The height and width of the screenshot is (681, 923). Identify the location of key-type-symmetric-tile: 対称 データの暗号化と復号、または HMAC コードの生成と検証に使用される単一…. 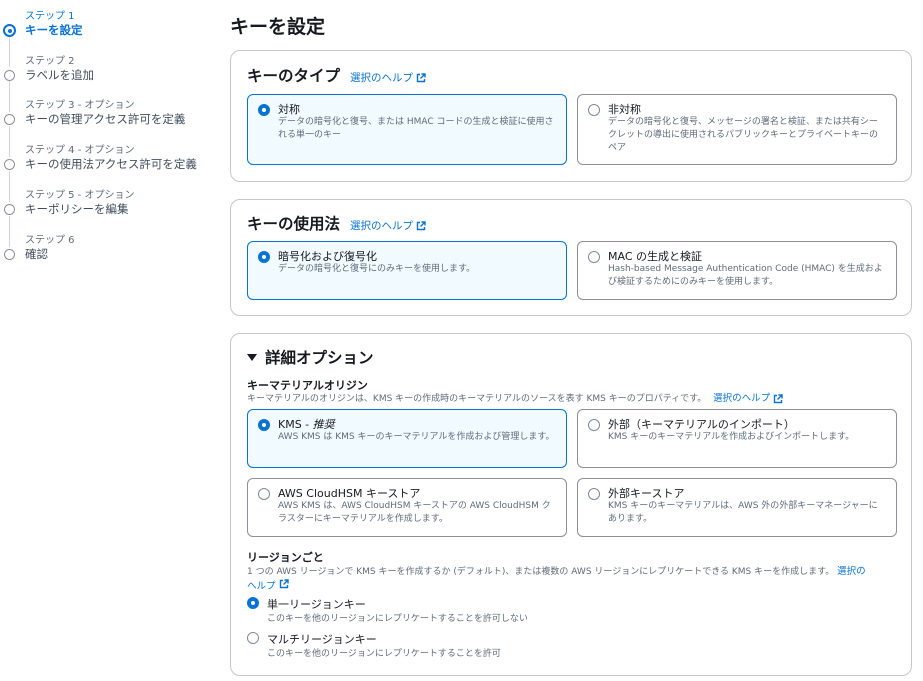
(407, 129).